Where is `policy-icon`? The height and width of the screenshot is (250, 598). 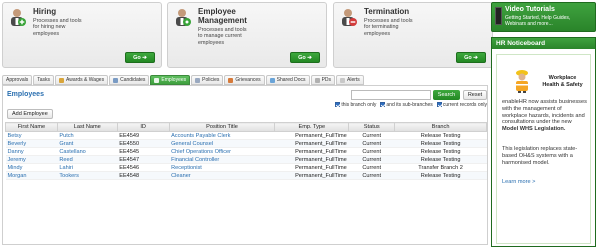
policy-icon is located at coordinates (198, 80).